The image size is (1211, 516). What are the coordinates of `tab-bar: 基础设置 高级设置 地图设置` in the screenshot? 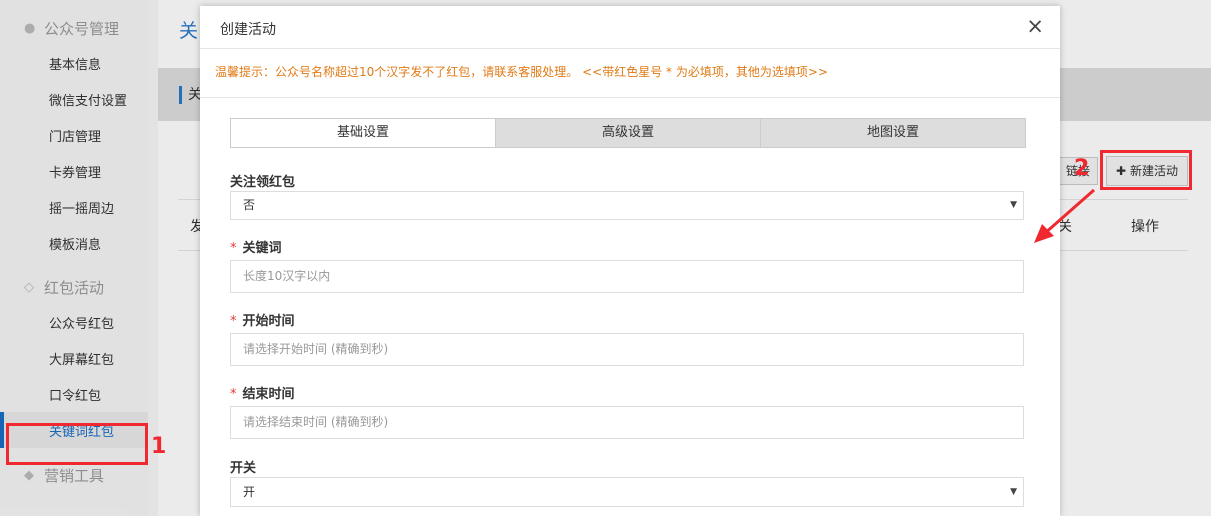 It's located at (628, 133).